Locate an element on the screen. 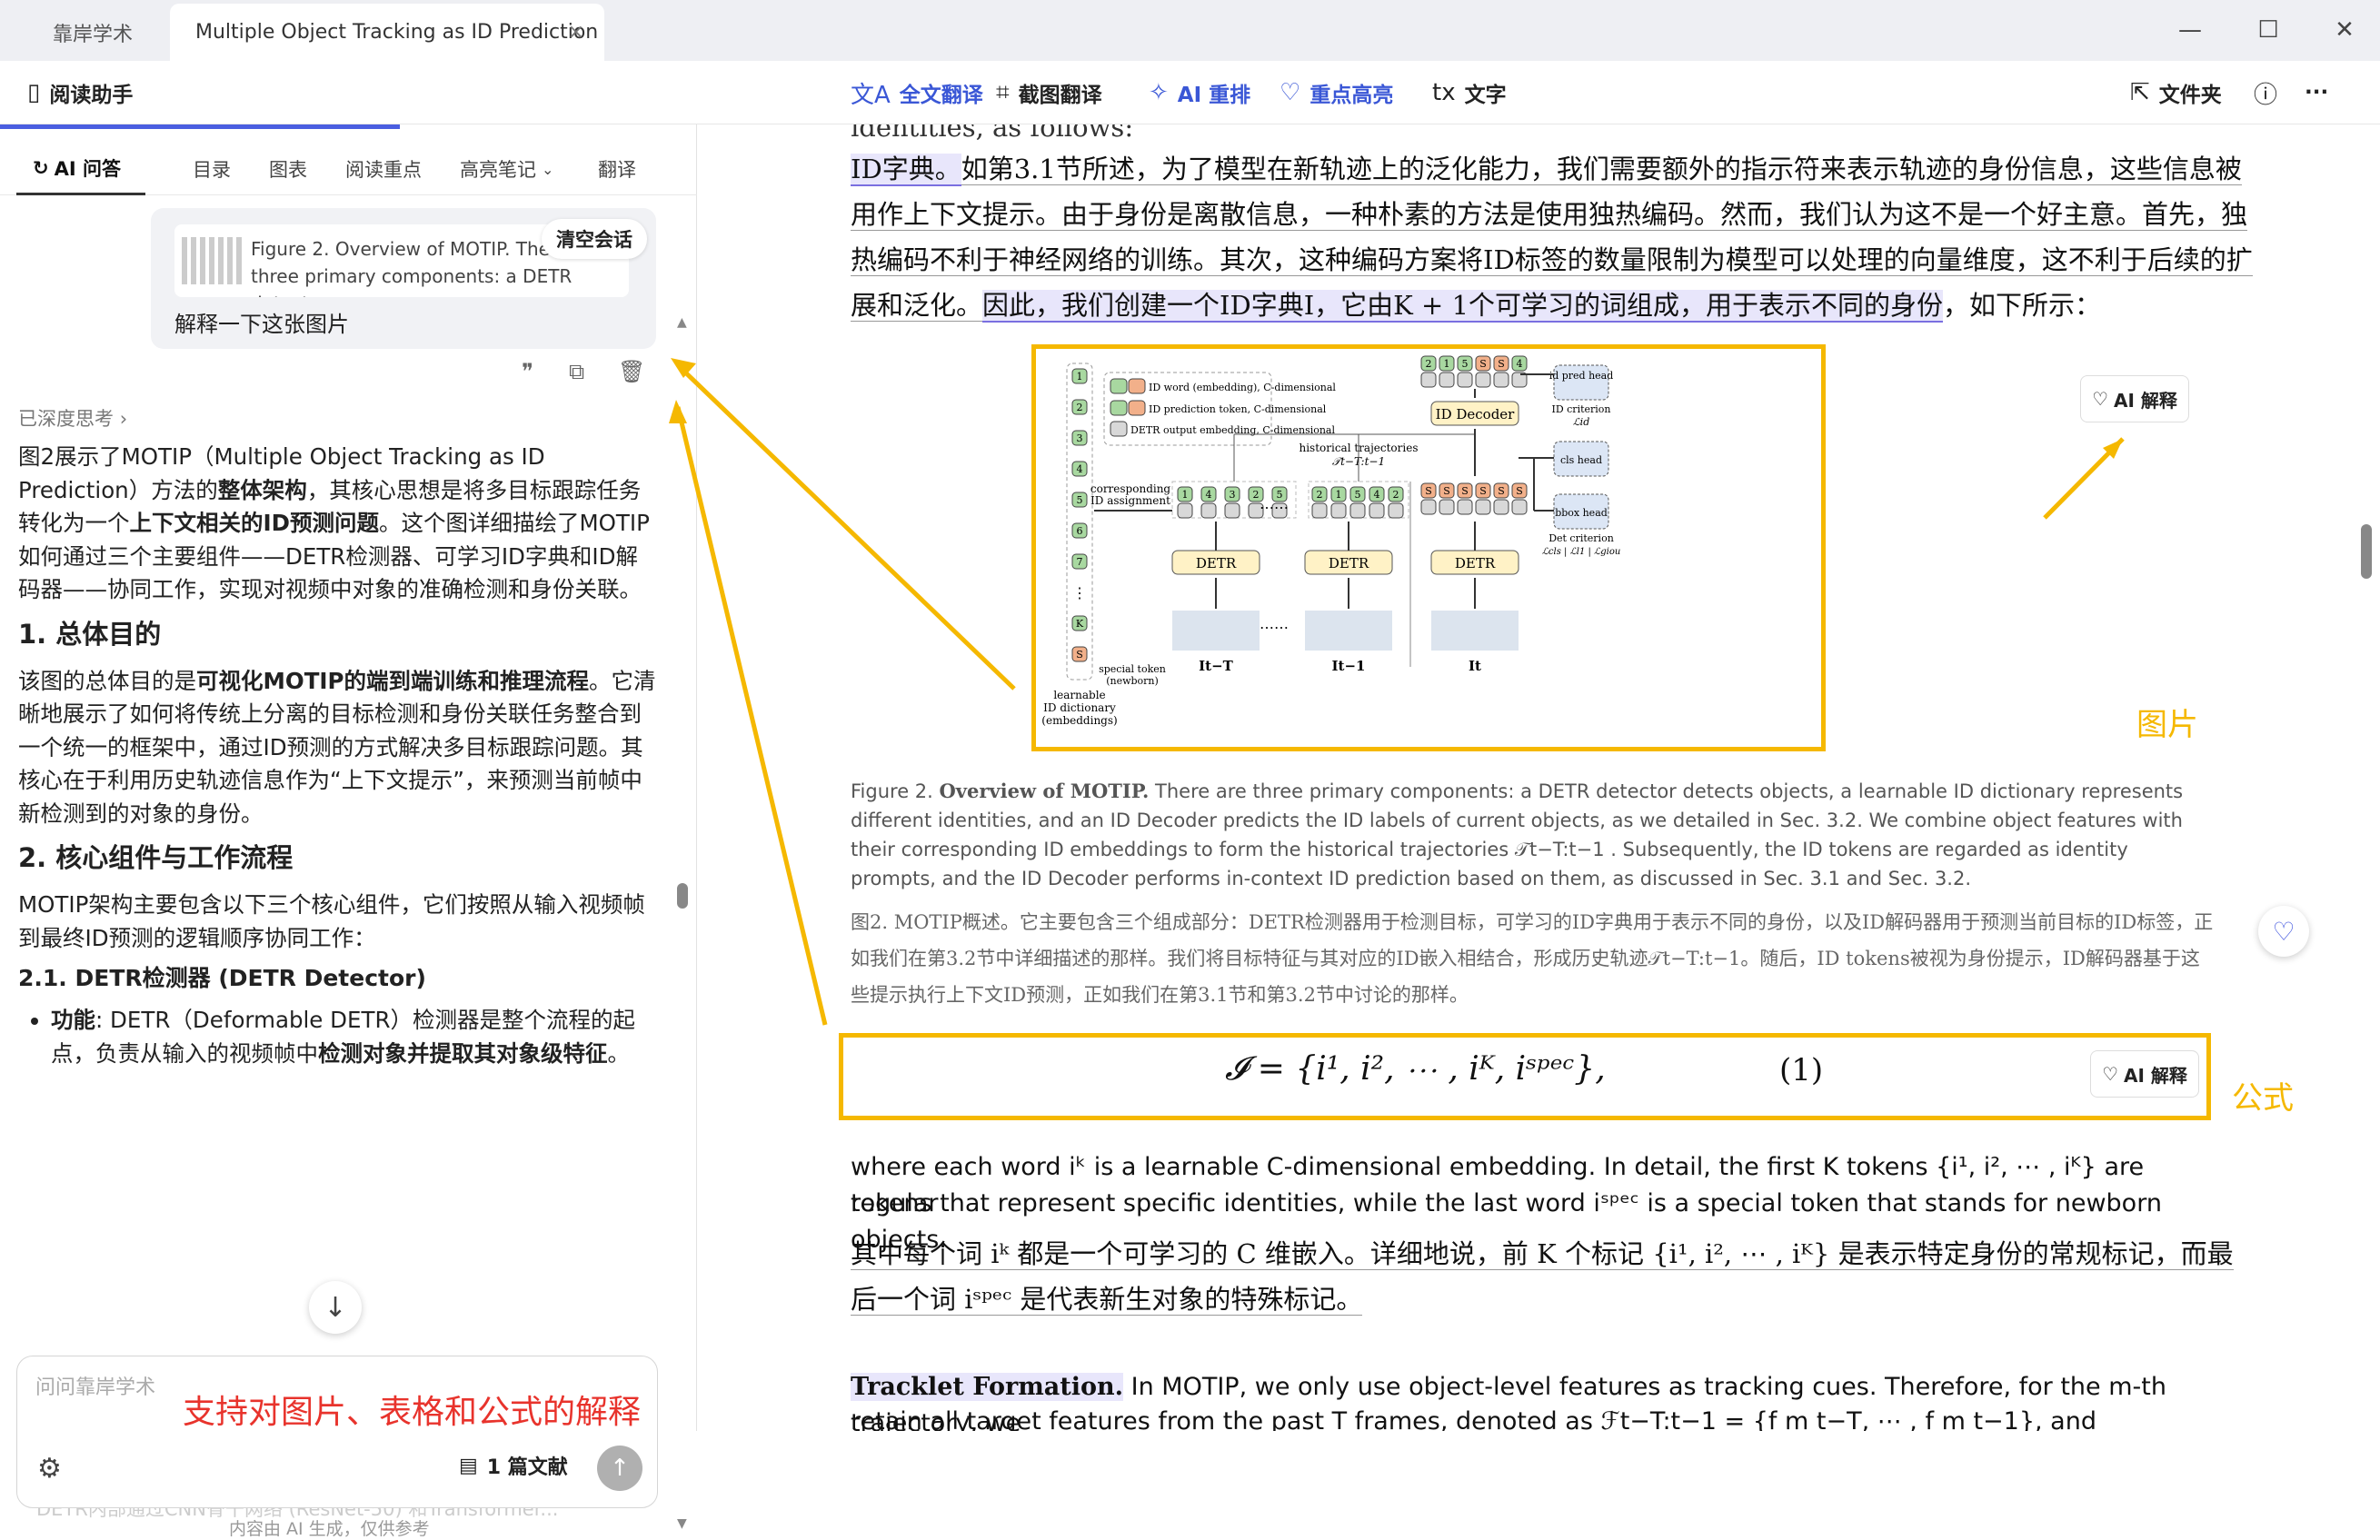  caption-bold: Overview of MOTIP. is located at coordinates (1044, 791).